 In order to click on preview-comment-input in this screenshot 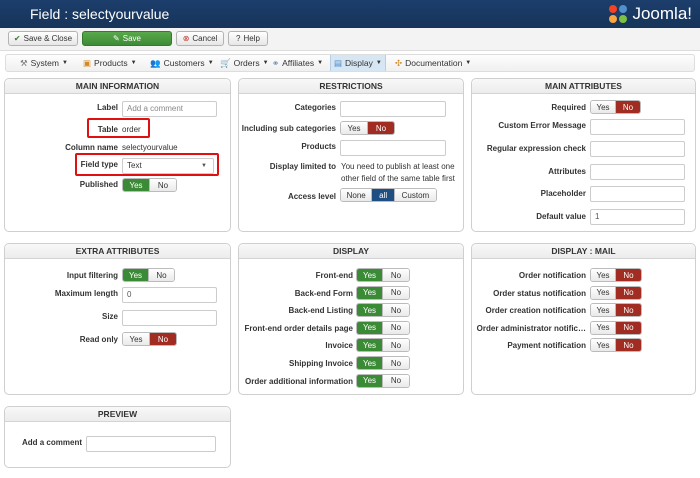, I will do `click(151, 444)`.